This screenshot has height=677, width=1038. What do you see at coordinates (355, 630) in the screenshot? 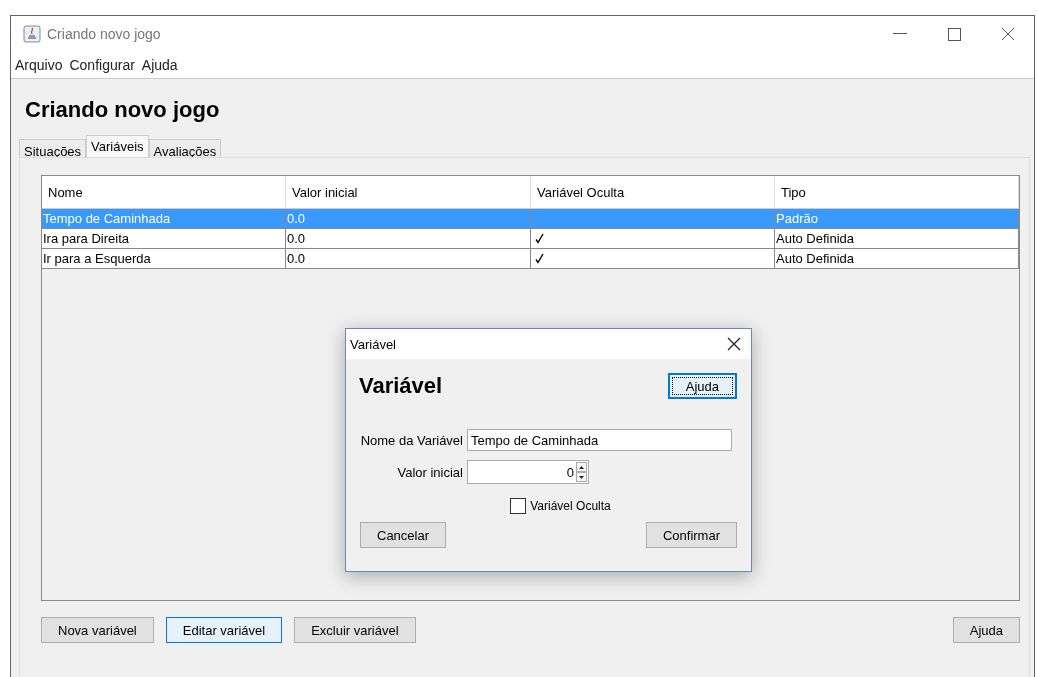
I see `action-button: Excluir variável` at bounding box center [355, 630].